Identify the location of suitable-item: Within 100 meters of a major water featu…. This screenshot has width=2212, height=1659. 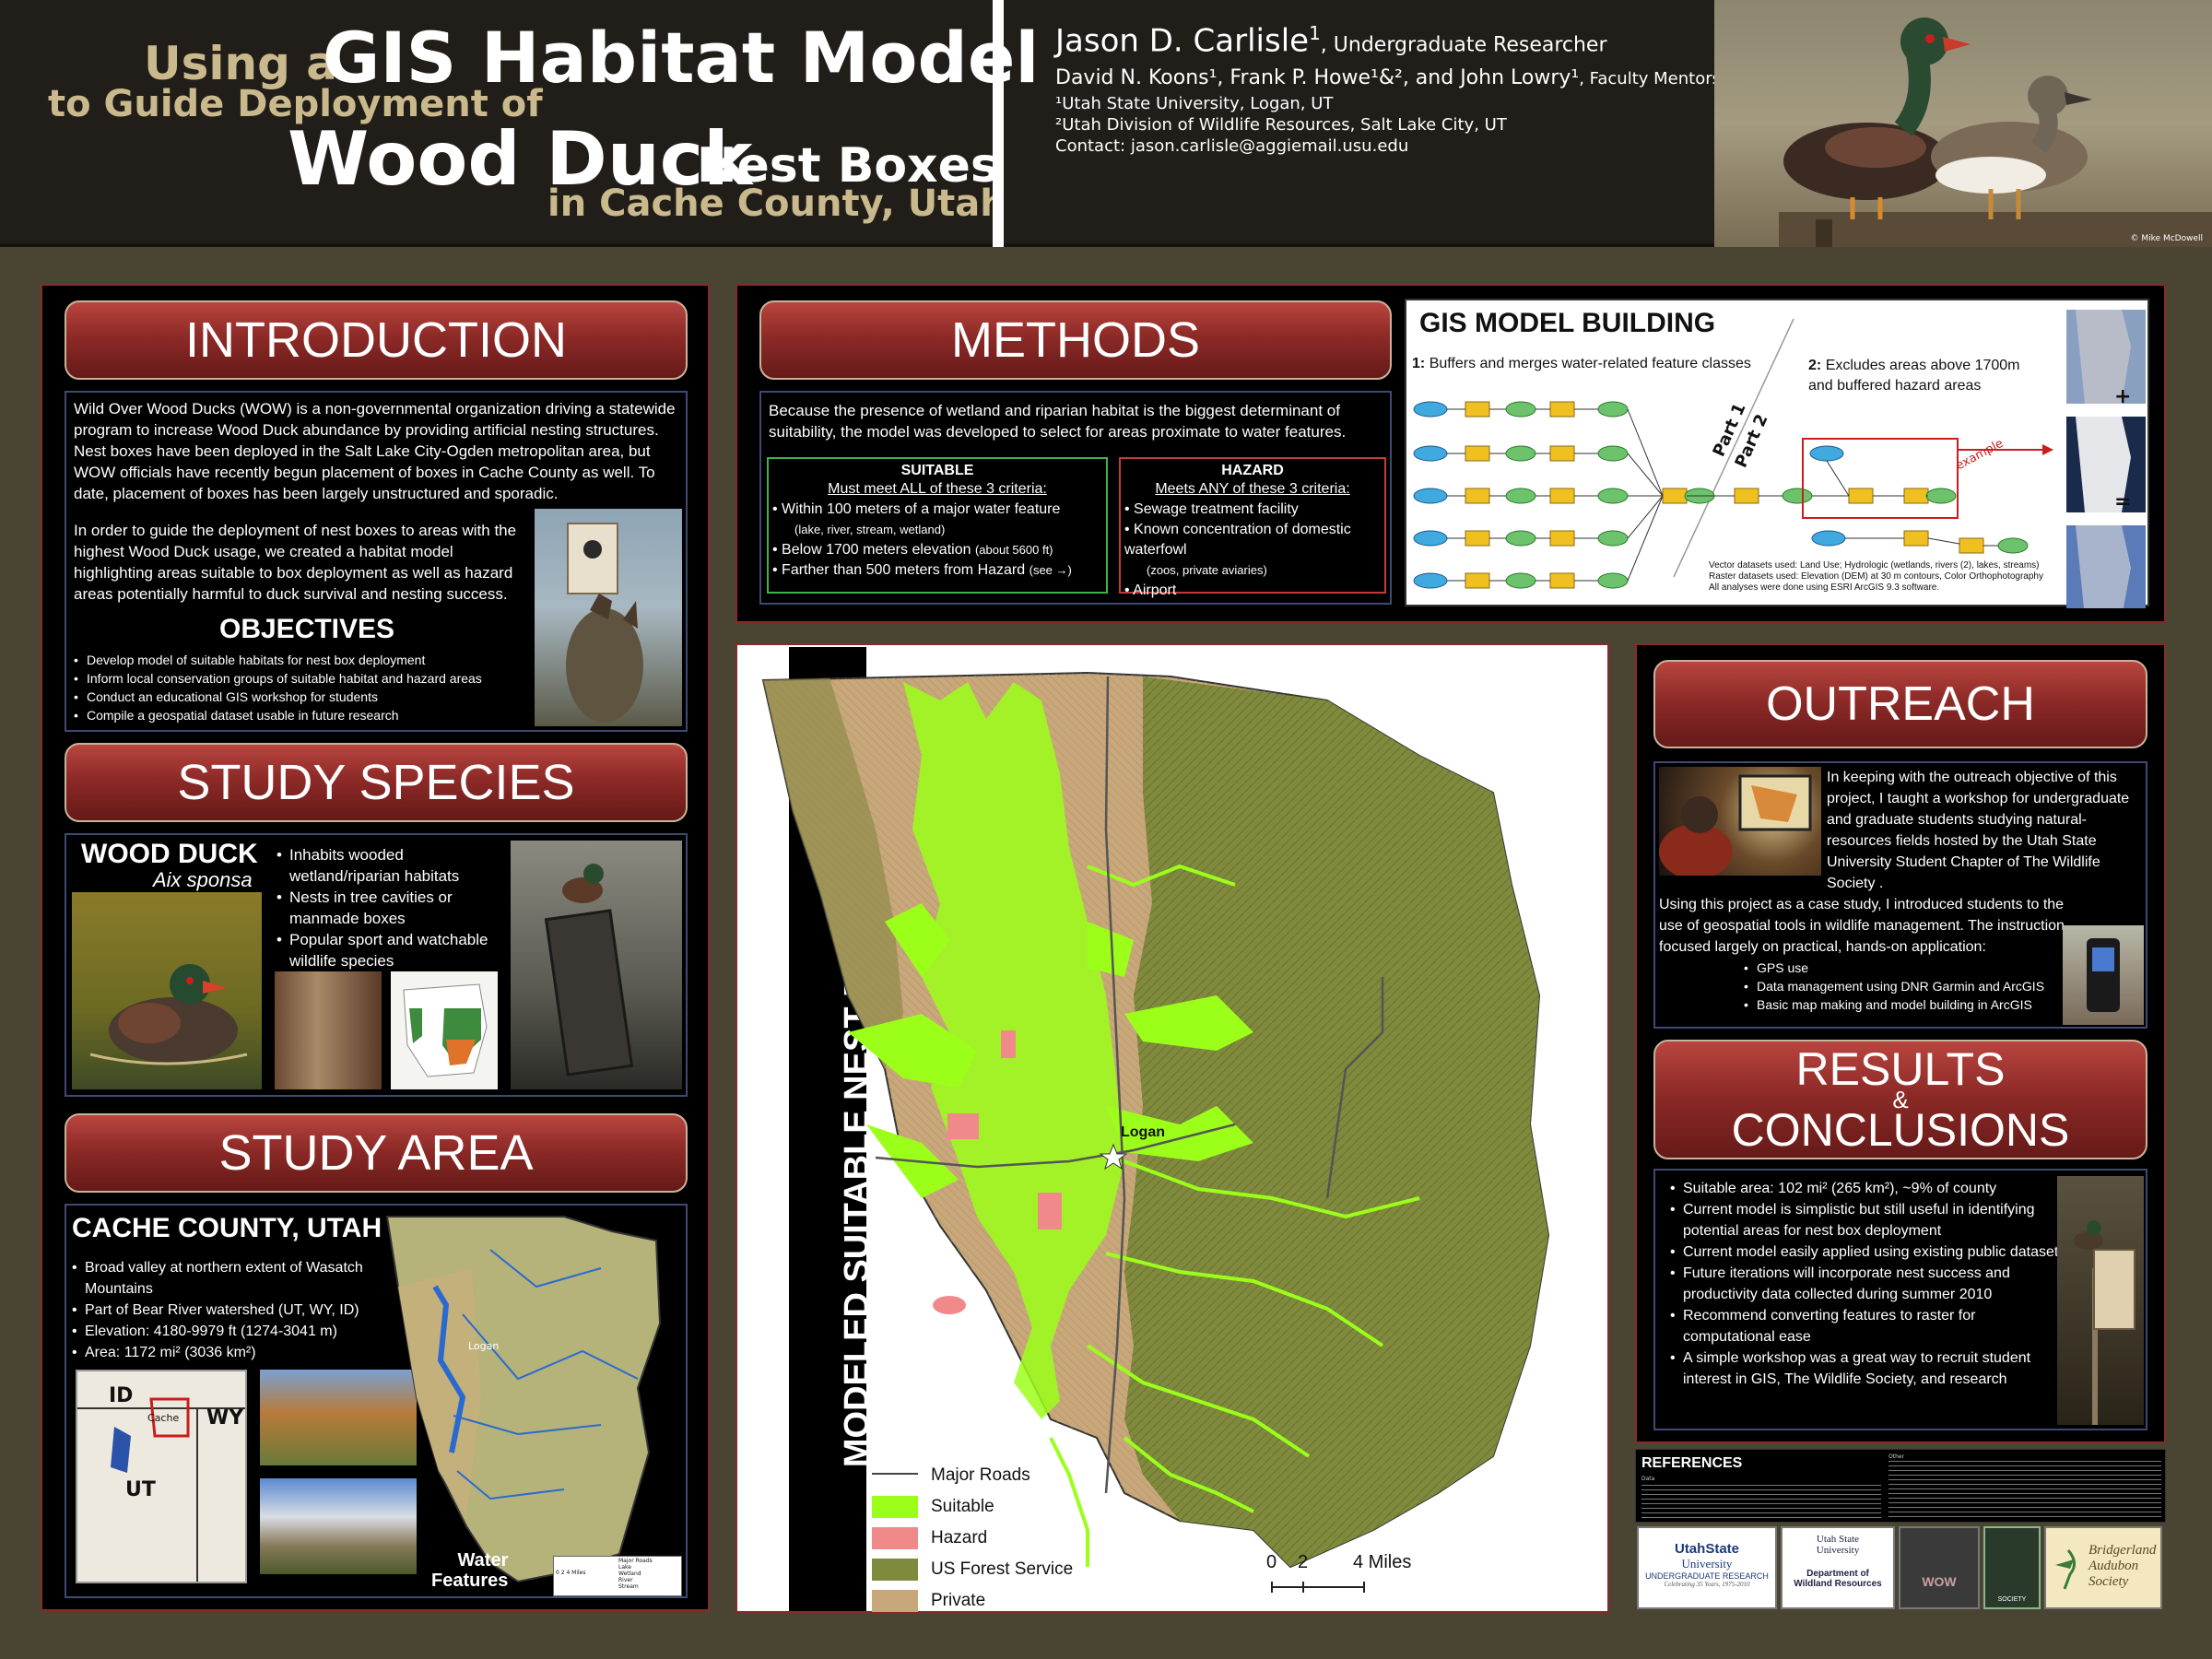
(921, 509).